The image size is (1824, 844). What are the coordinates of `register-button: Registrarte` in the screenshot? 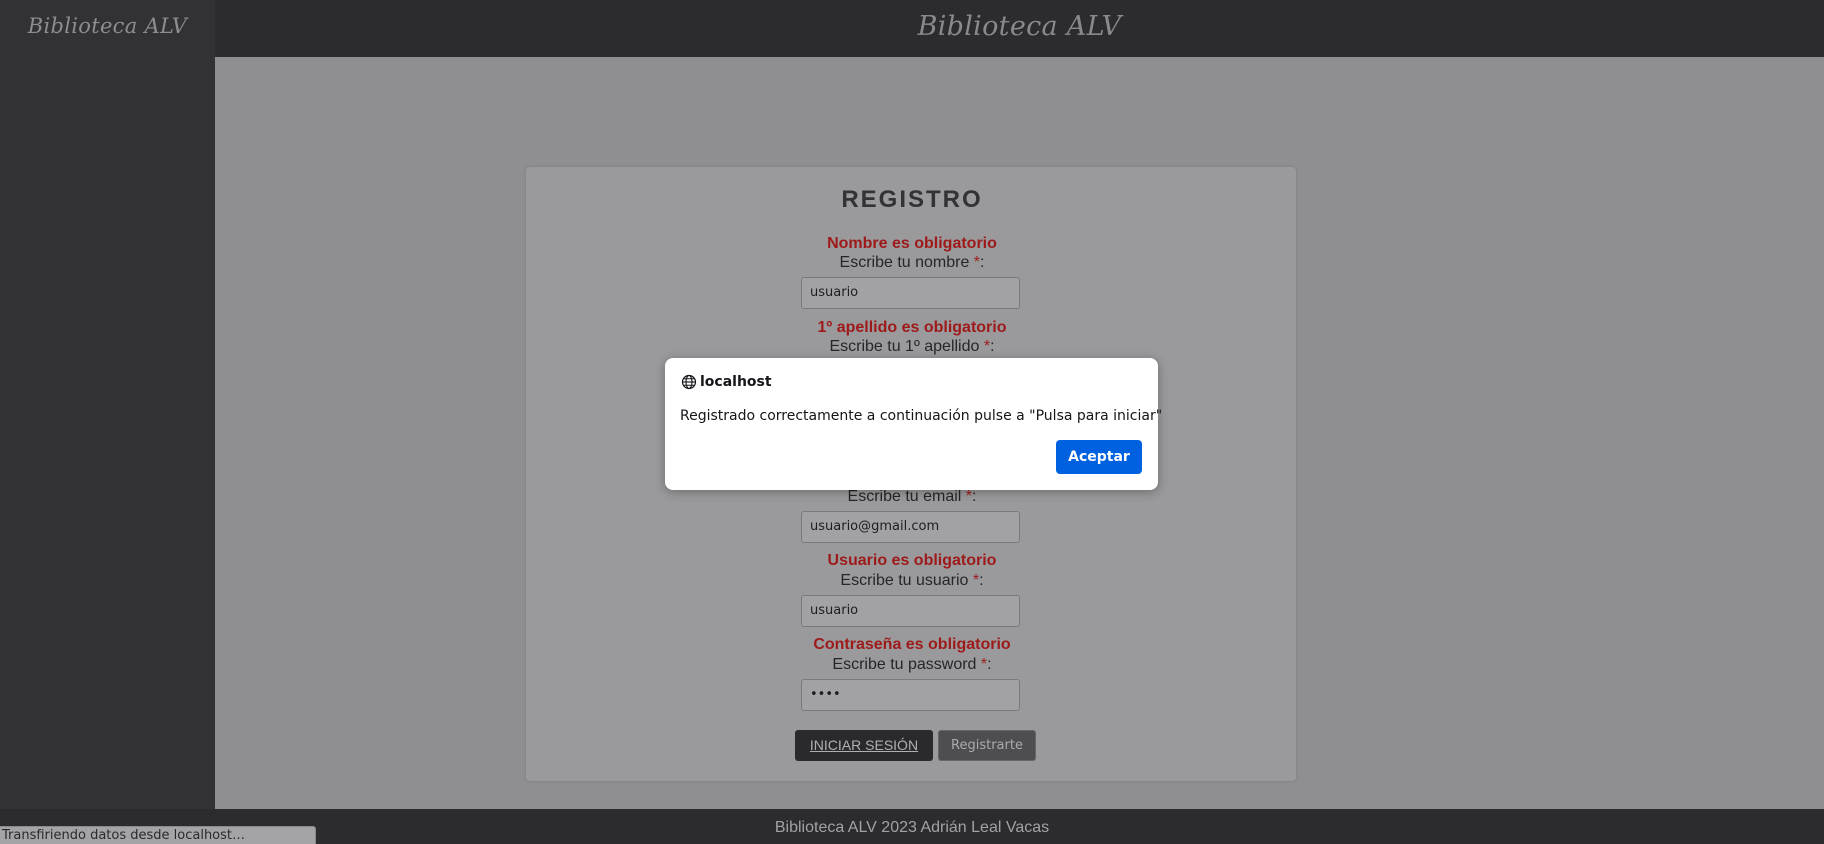 It's located at (987, 745).